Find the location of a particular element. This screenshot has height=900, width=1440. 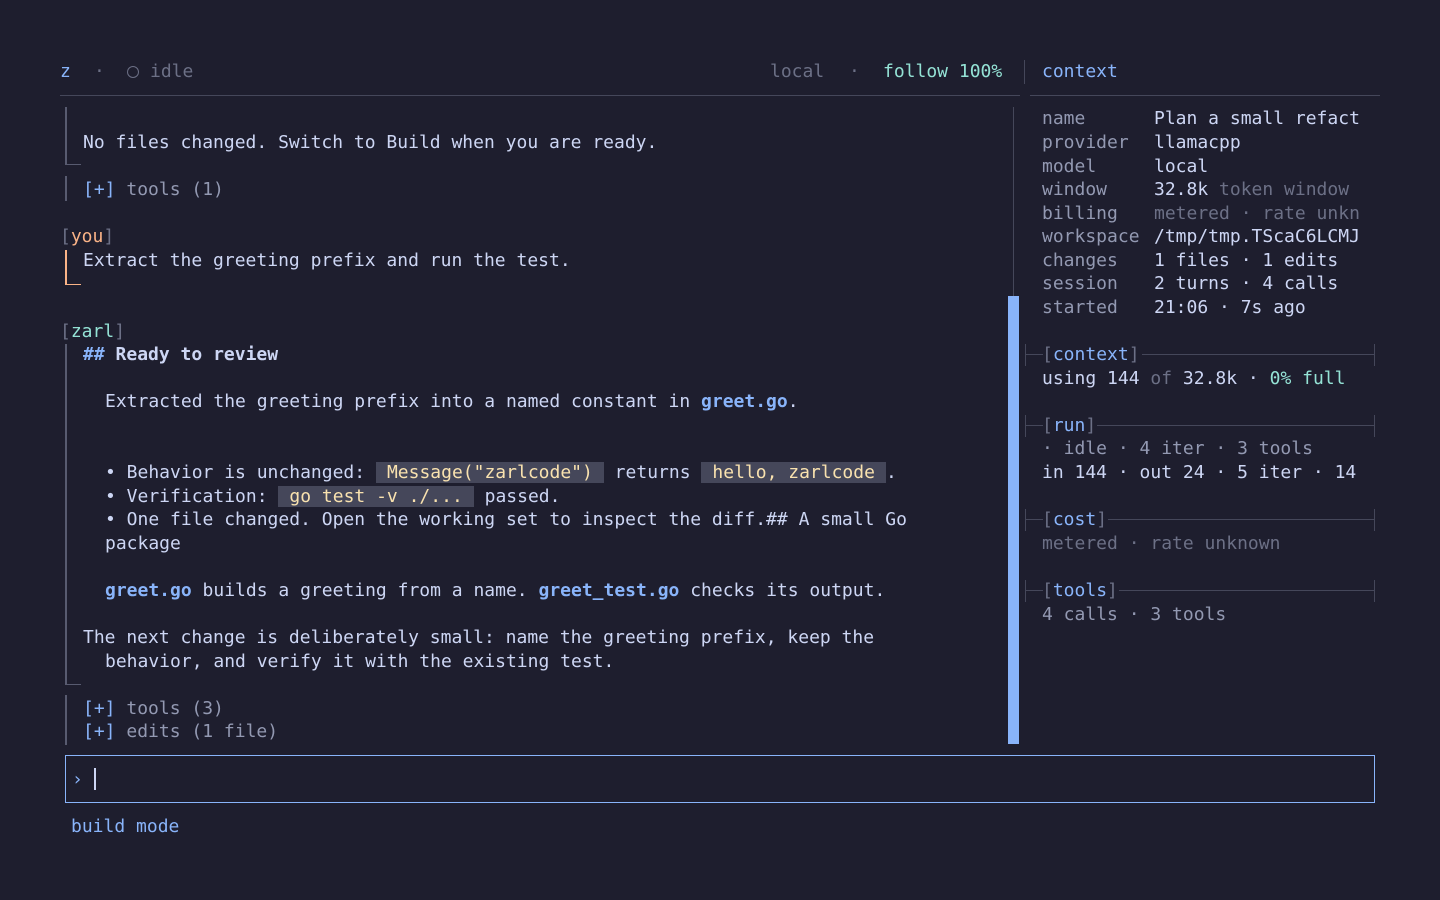

response-heading: ## Ready to review is located at coordinates (181, 354).